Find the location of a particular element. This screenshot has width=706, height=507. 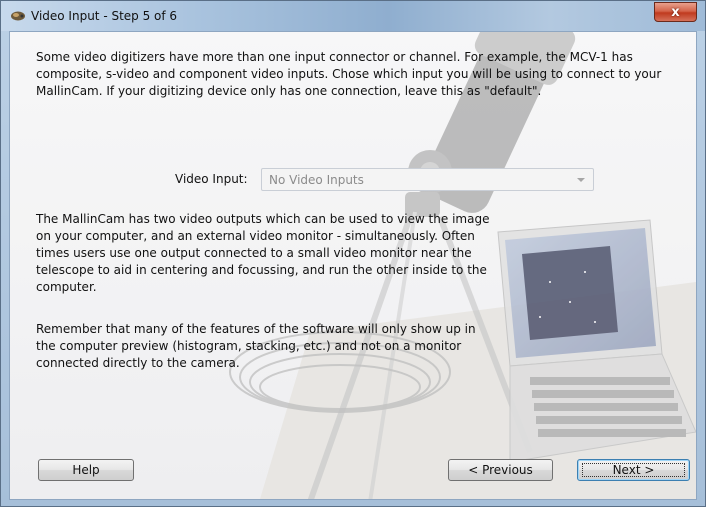

previous-button-label: < Previous is located at coordinates (500, 470).